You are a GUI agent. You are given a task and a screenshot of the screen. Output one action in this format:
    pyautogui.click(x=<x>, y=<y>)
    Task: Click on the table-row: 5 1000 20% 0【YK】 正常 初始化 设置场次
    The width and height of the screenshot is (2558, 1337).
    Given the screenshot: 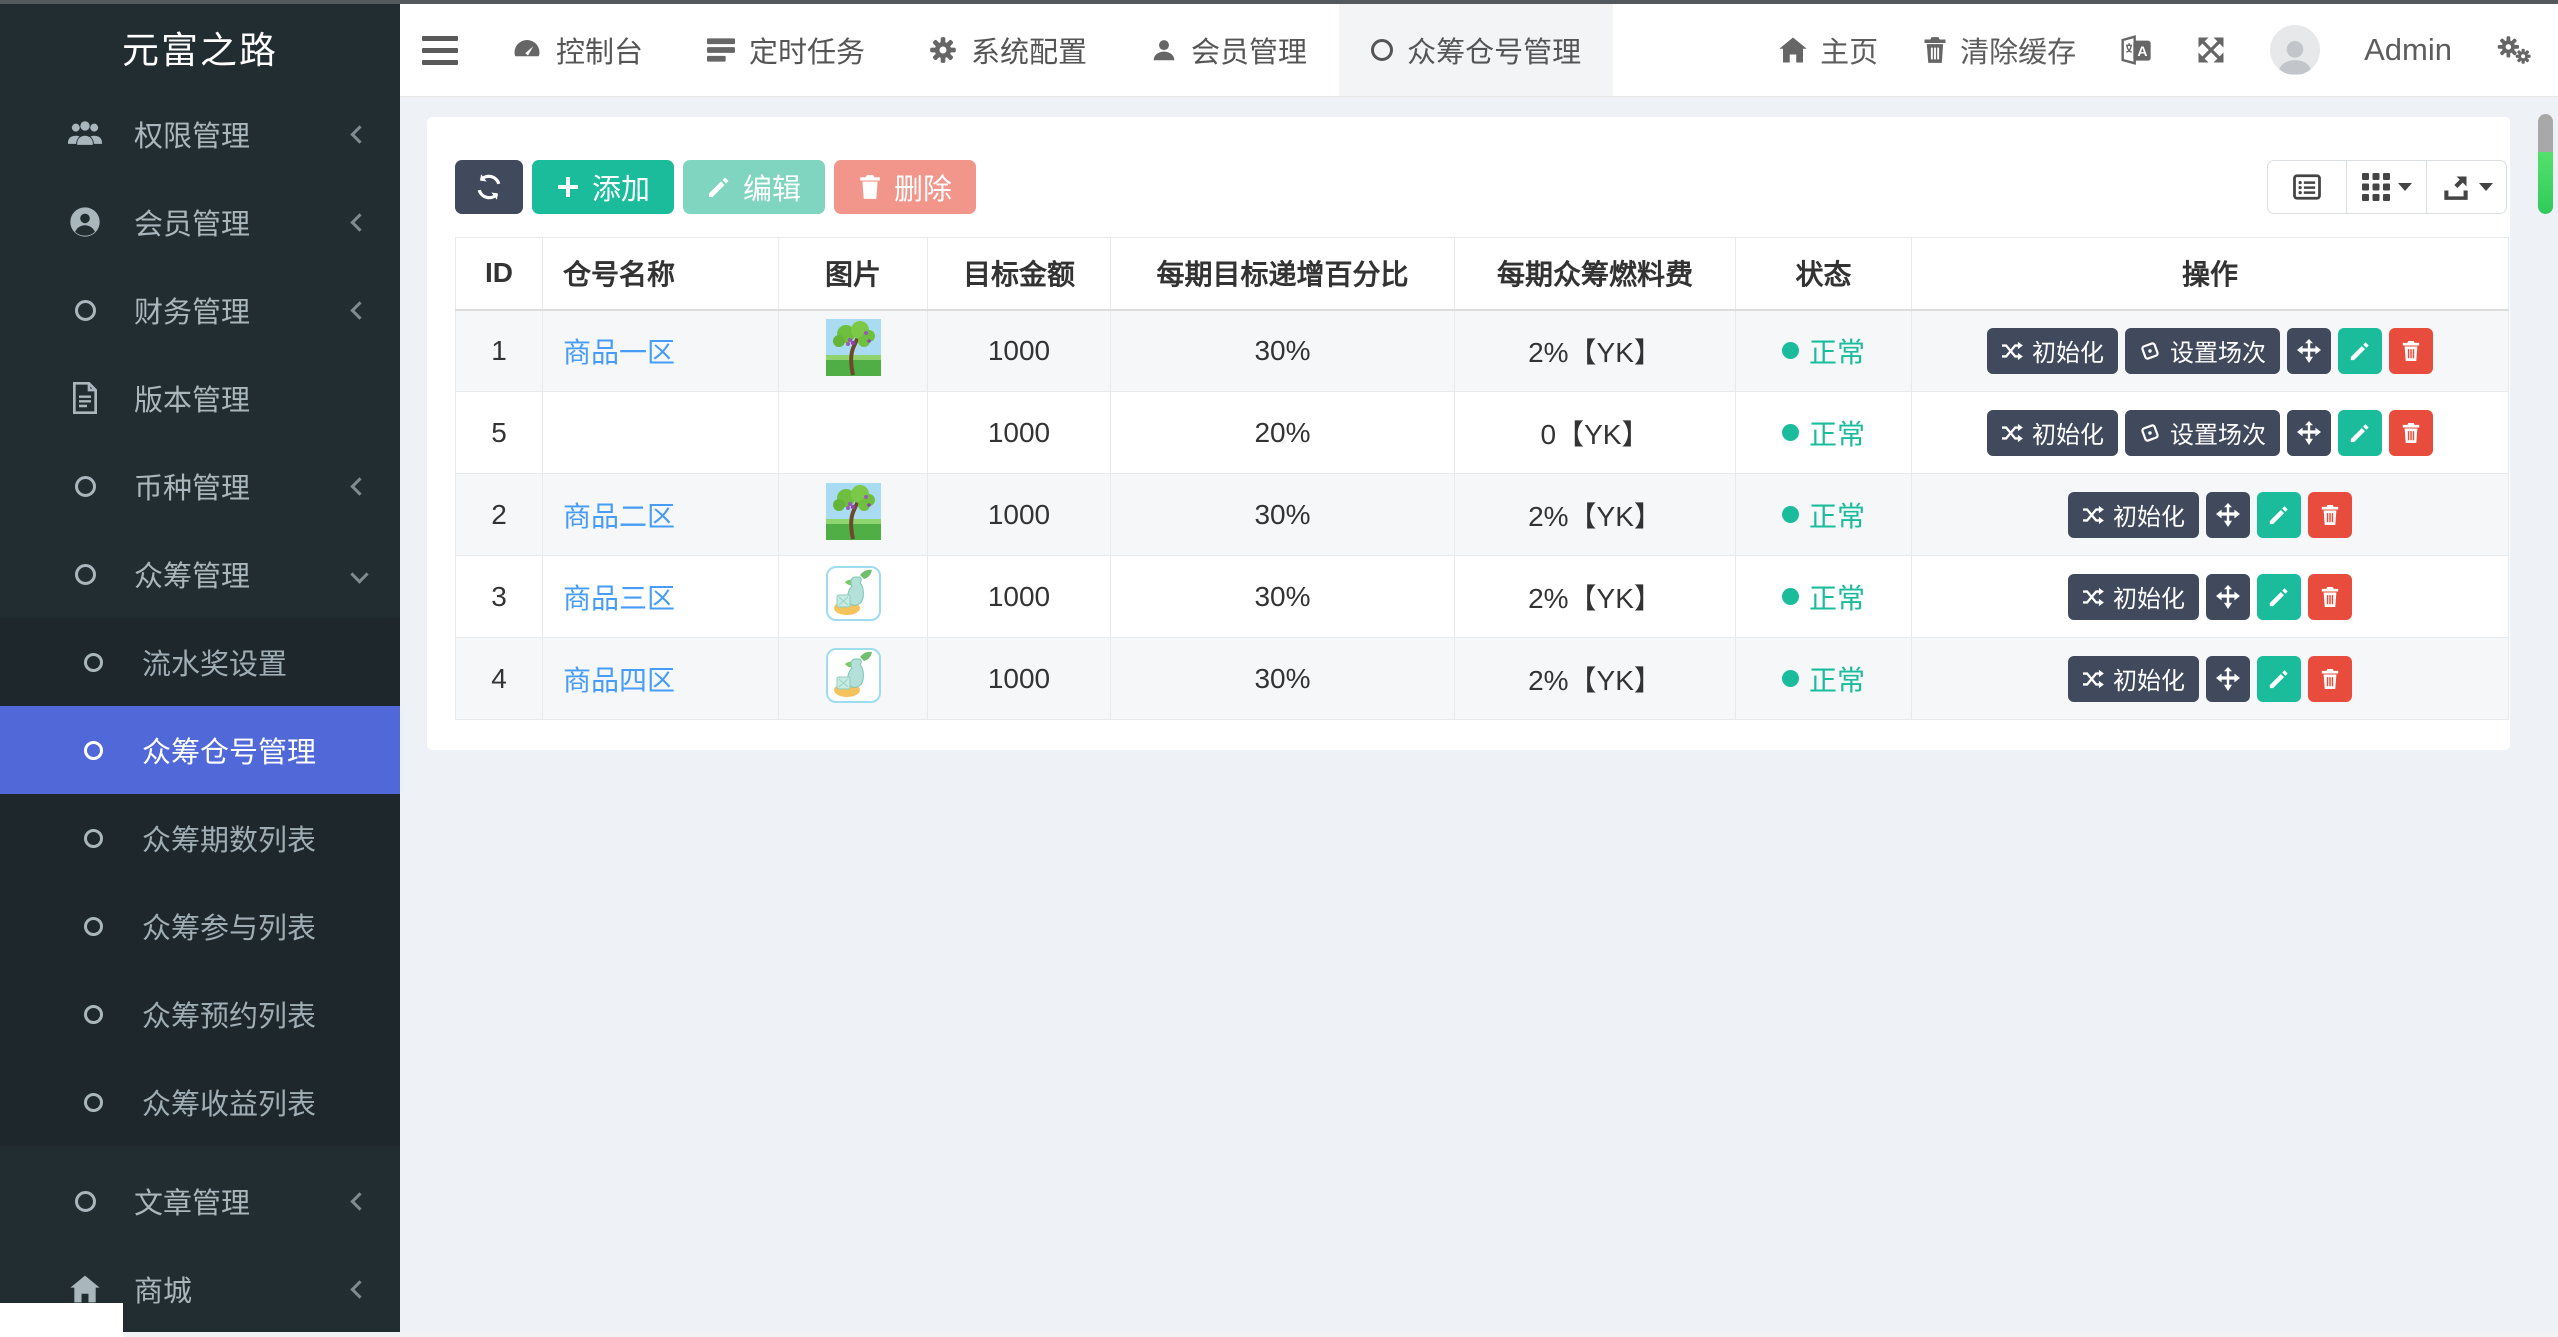 What is the action you would take?
    pyautogui.click(x=1482, y=432)
    